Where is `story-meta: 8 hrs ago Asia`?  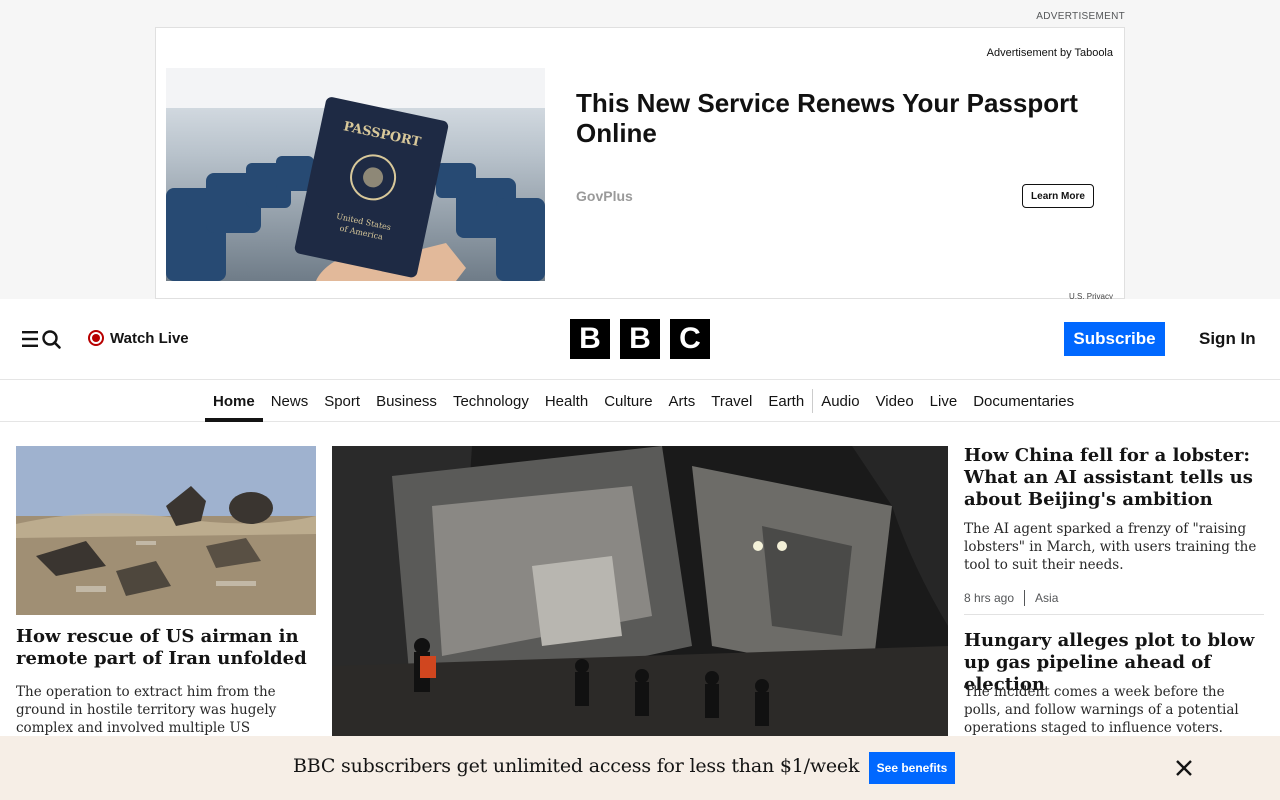 story-meta: 8 hrs ago Asia is located at coordinates (1011, 598).